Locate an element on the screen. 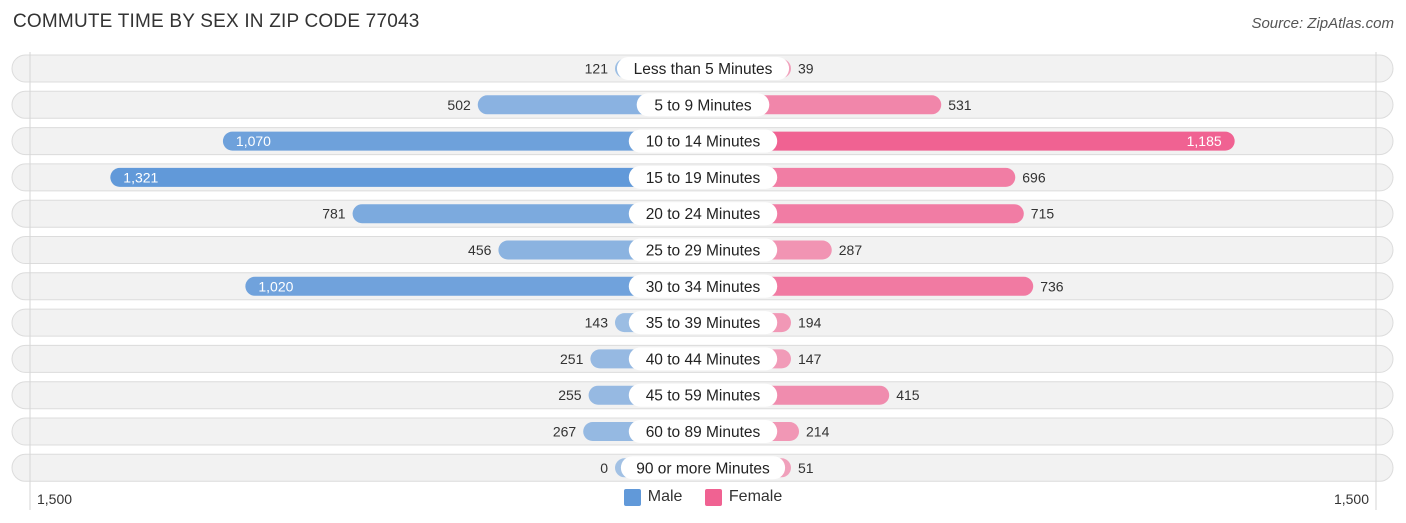 This screenshot has height=523, width=1406. value-label-male: 781 is located at coordinates (334, 214).